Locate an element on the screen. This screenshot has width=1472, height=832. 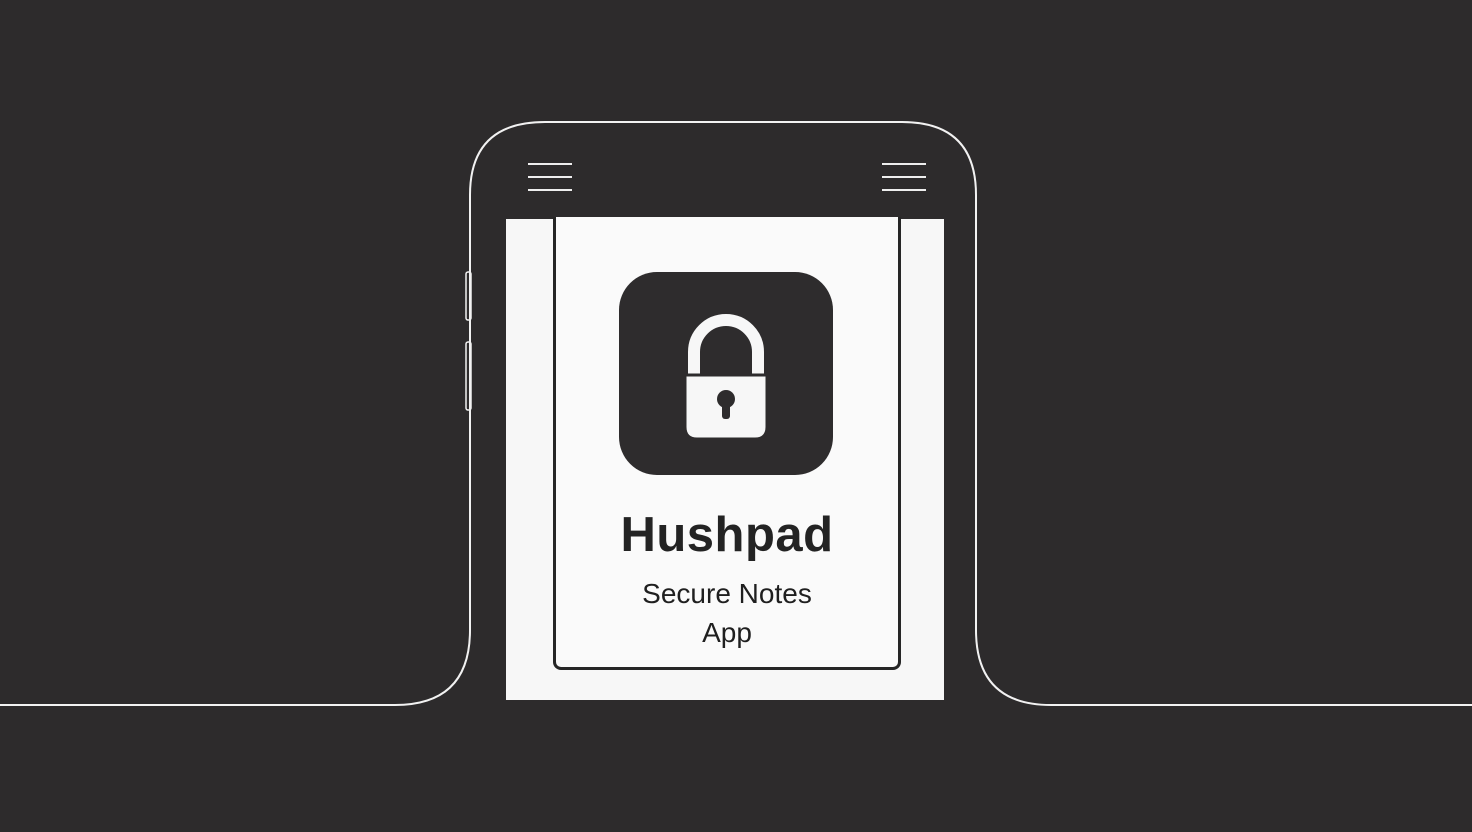
app-name: Hushpad is located at coordinates (727, 535).